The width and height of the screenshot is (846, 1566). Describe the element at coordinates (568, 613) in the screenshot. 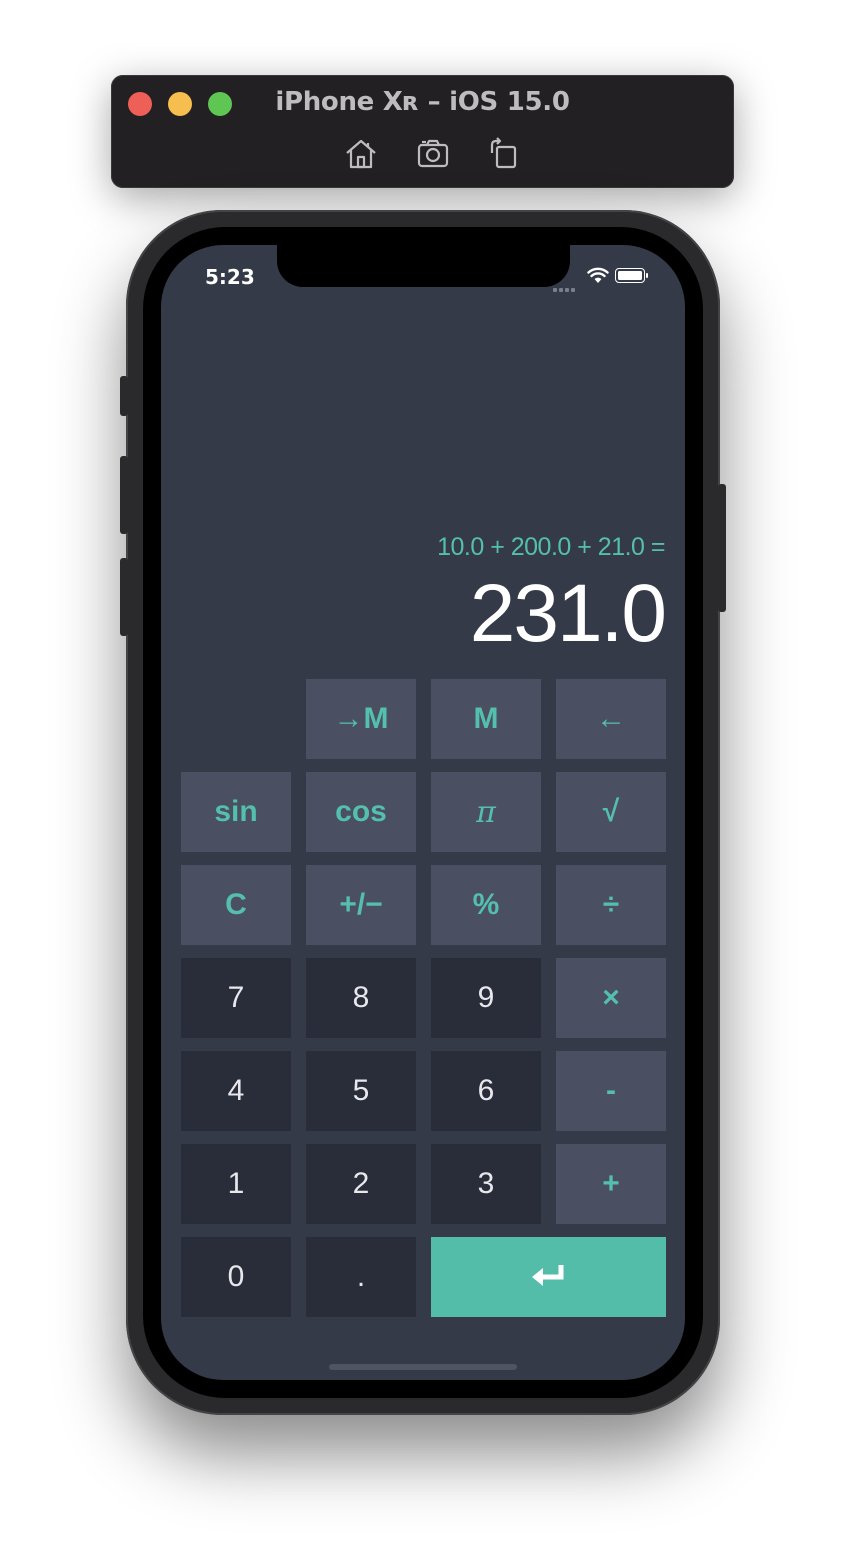

I see `result-display: 231.0` at that location.